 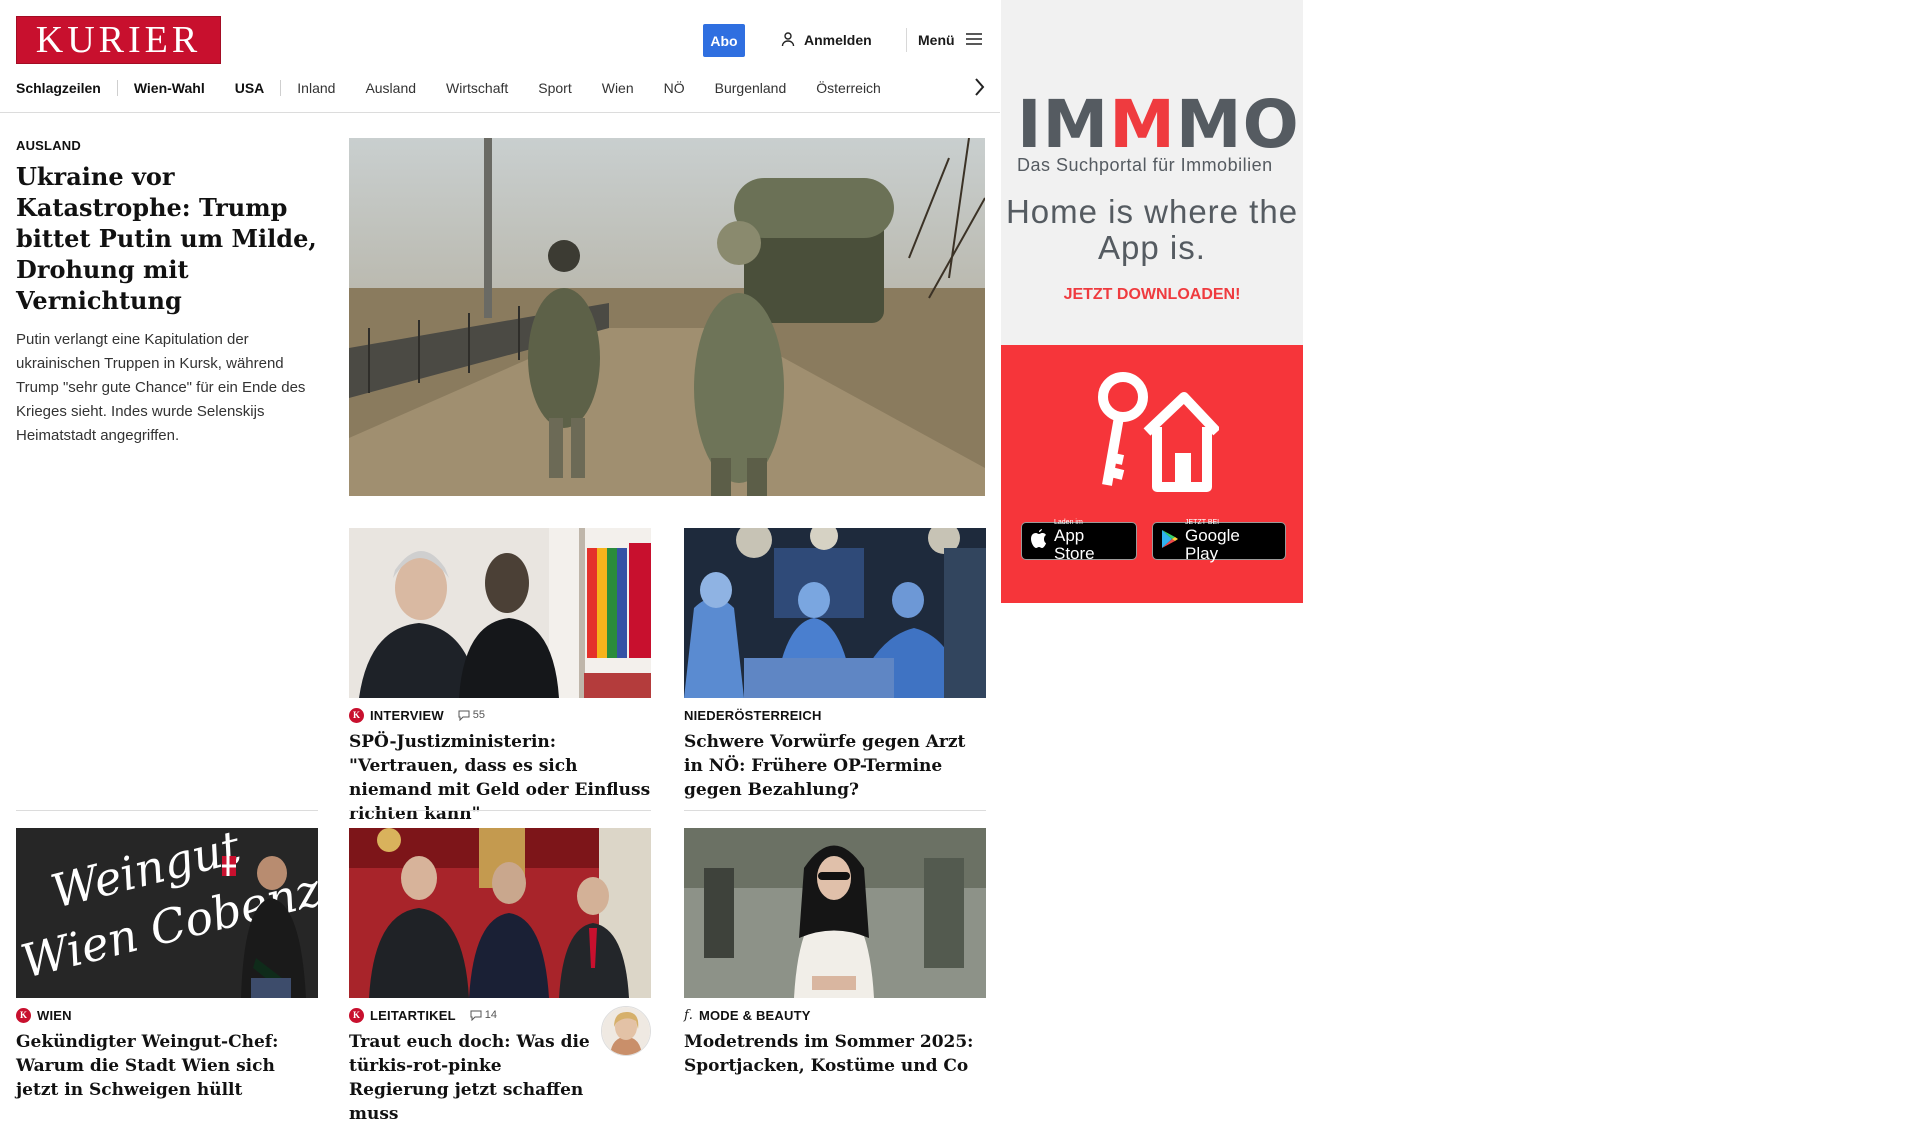 I want to click on comment-count: 55, so click(x=471, y=715).